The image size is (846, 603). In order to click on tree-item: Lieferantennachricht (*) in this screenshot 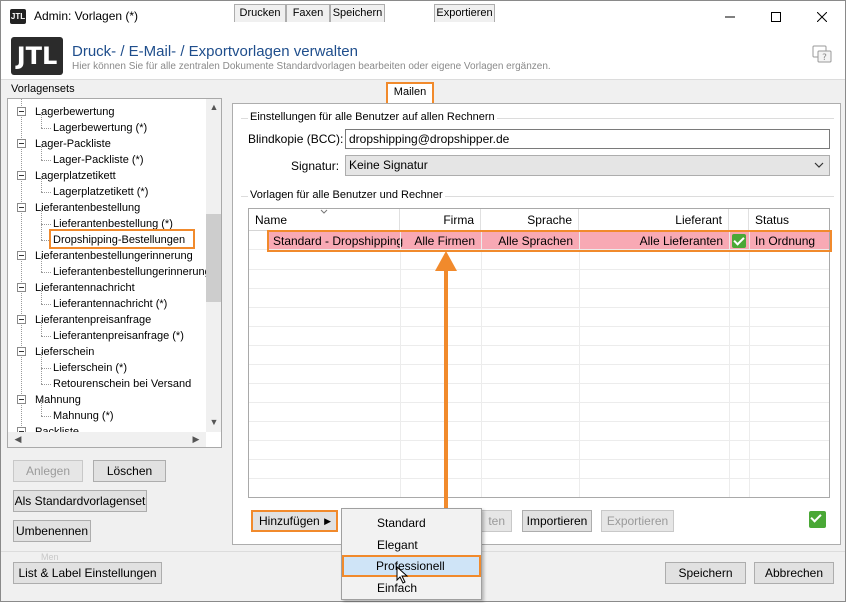, I will do `click(110, 304)`.